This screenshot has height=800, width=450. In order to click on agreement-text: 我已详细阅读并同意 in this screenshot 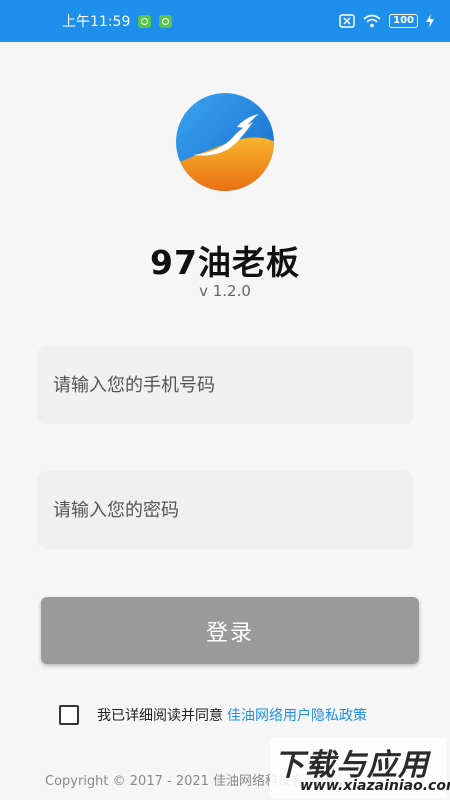, I will do `click(160, 716)`.